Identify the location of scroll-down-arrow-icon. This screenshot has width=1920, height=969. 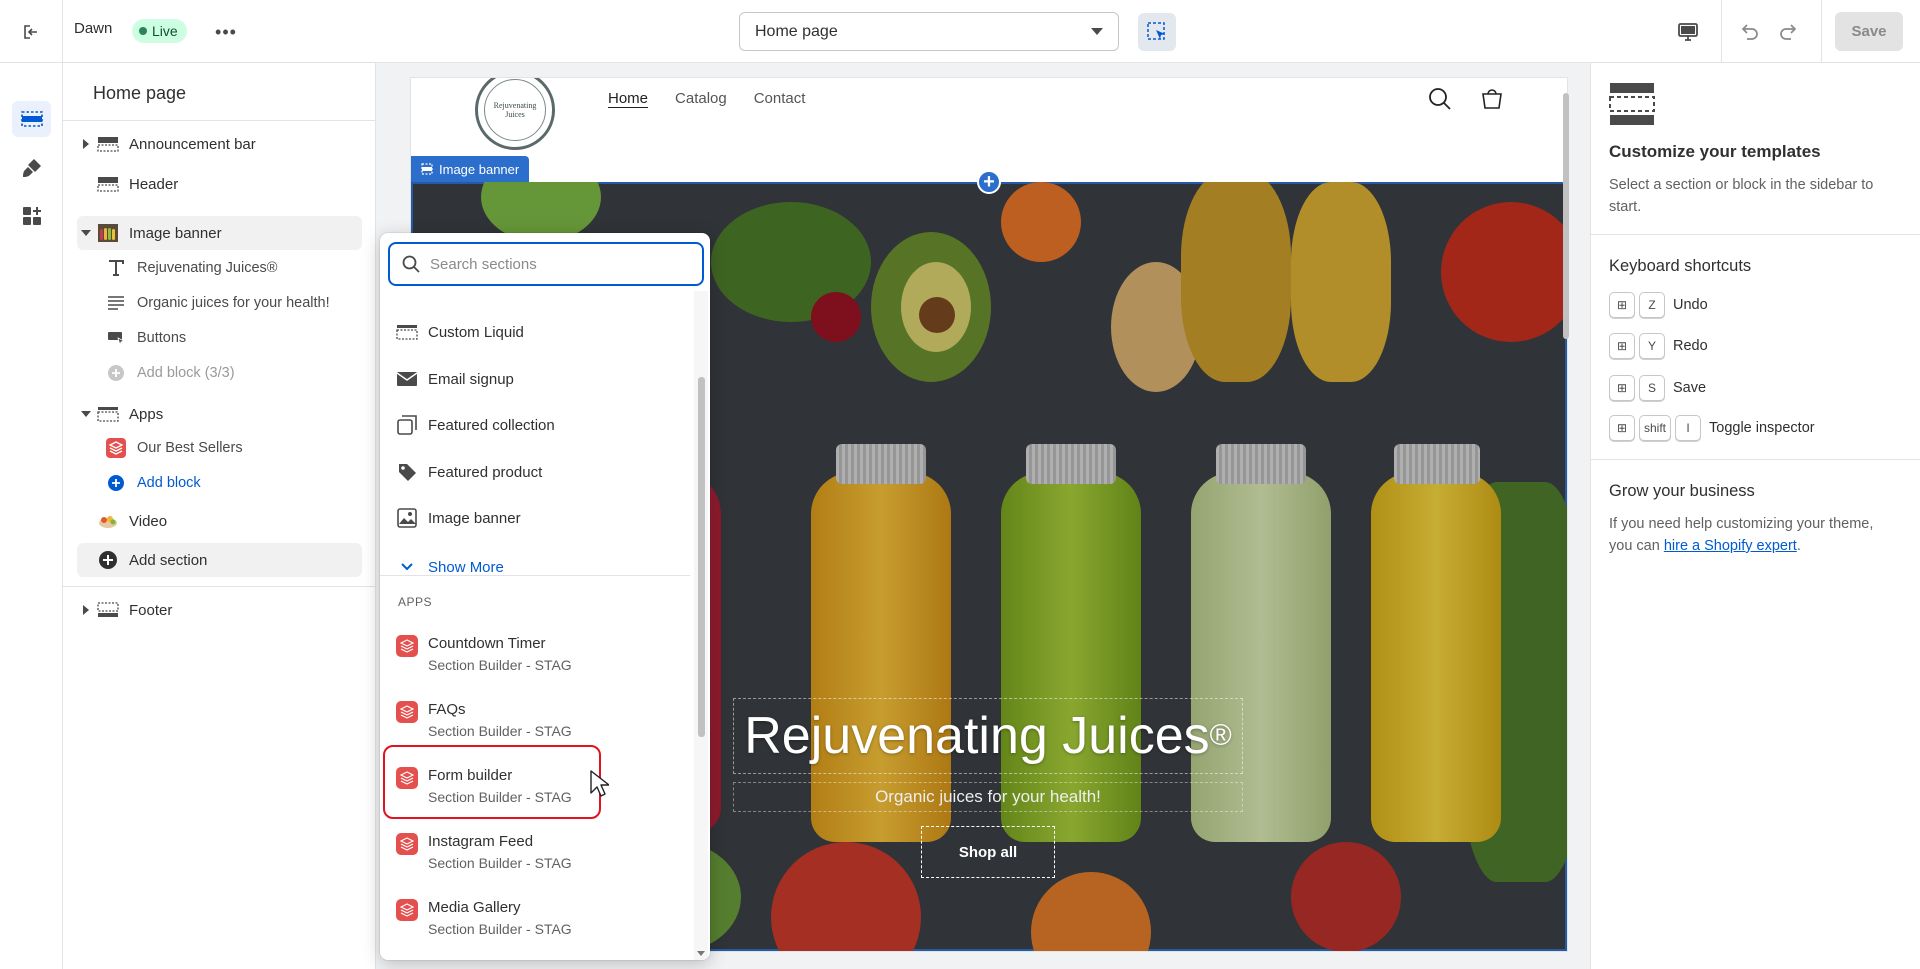
(701, 953).